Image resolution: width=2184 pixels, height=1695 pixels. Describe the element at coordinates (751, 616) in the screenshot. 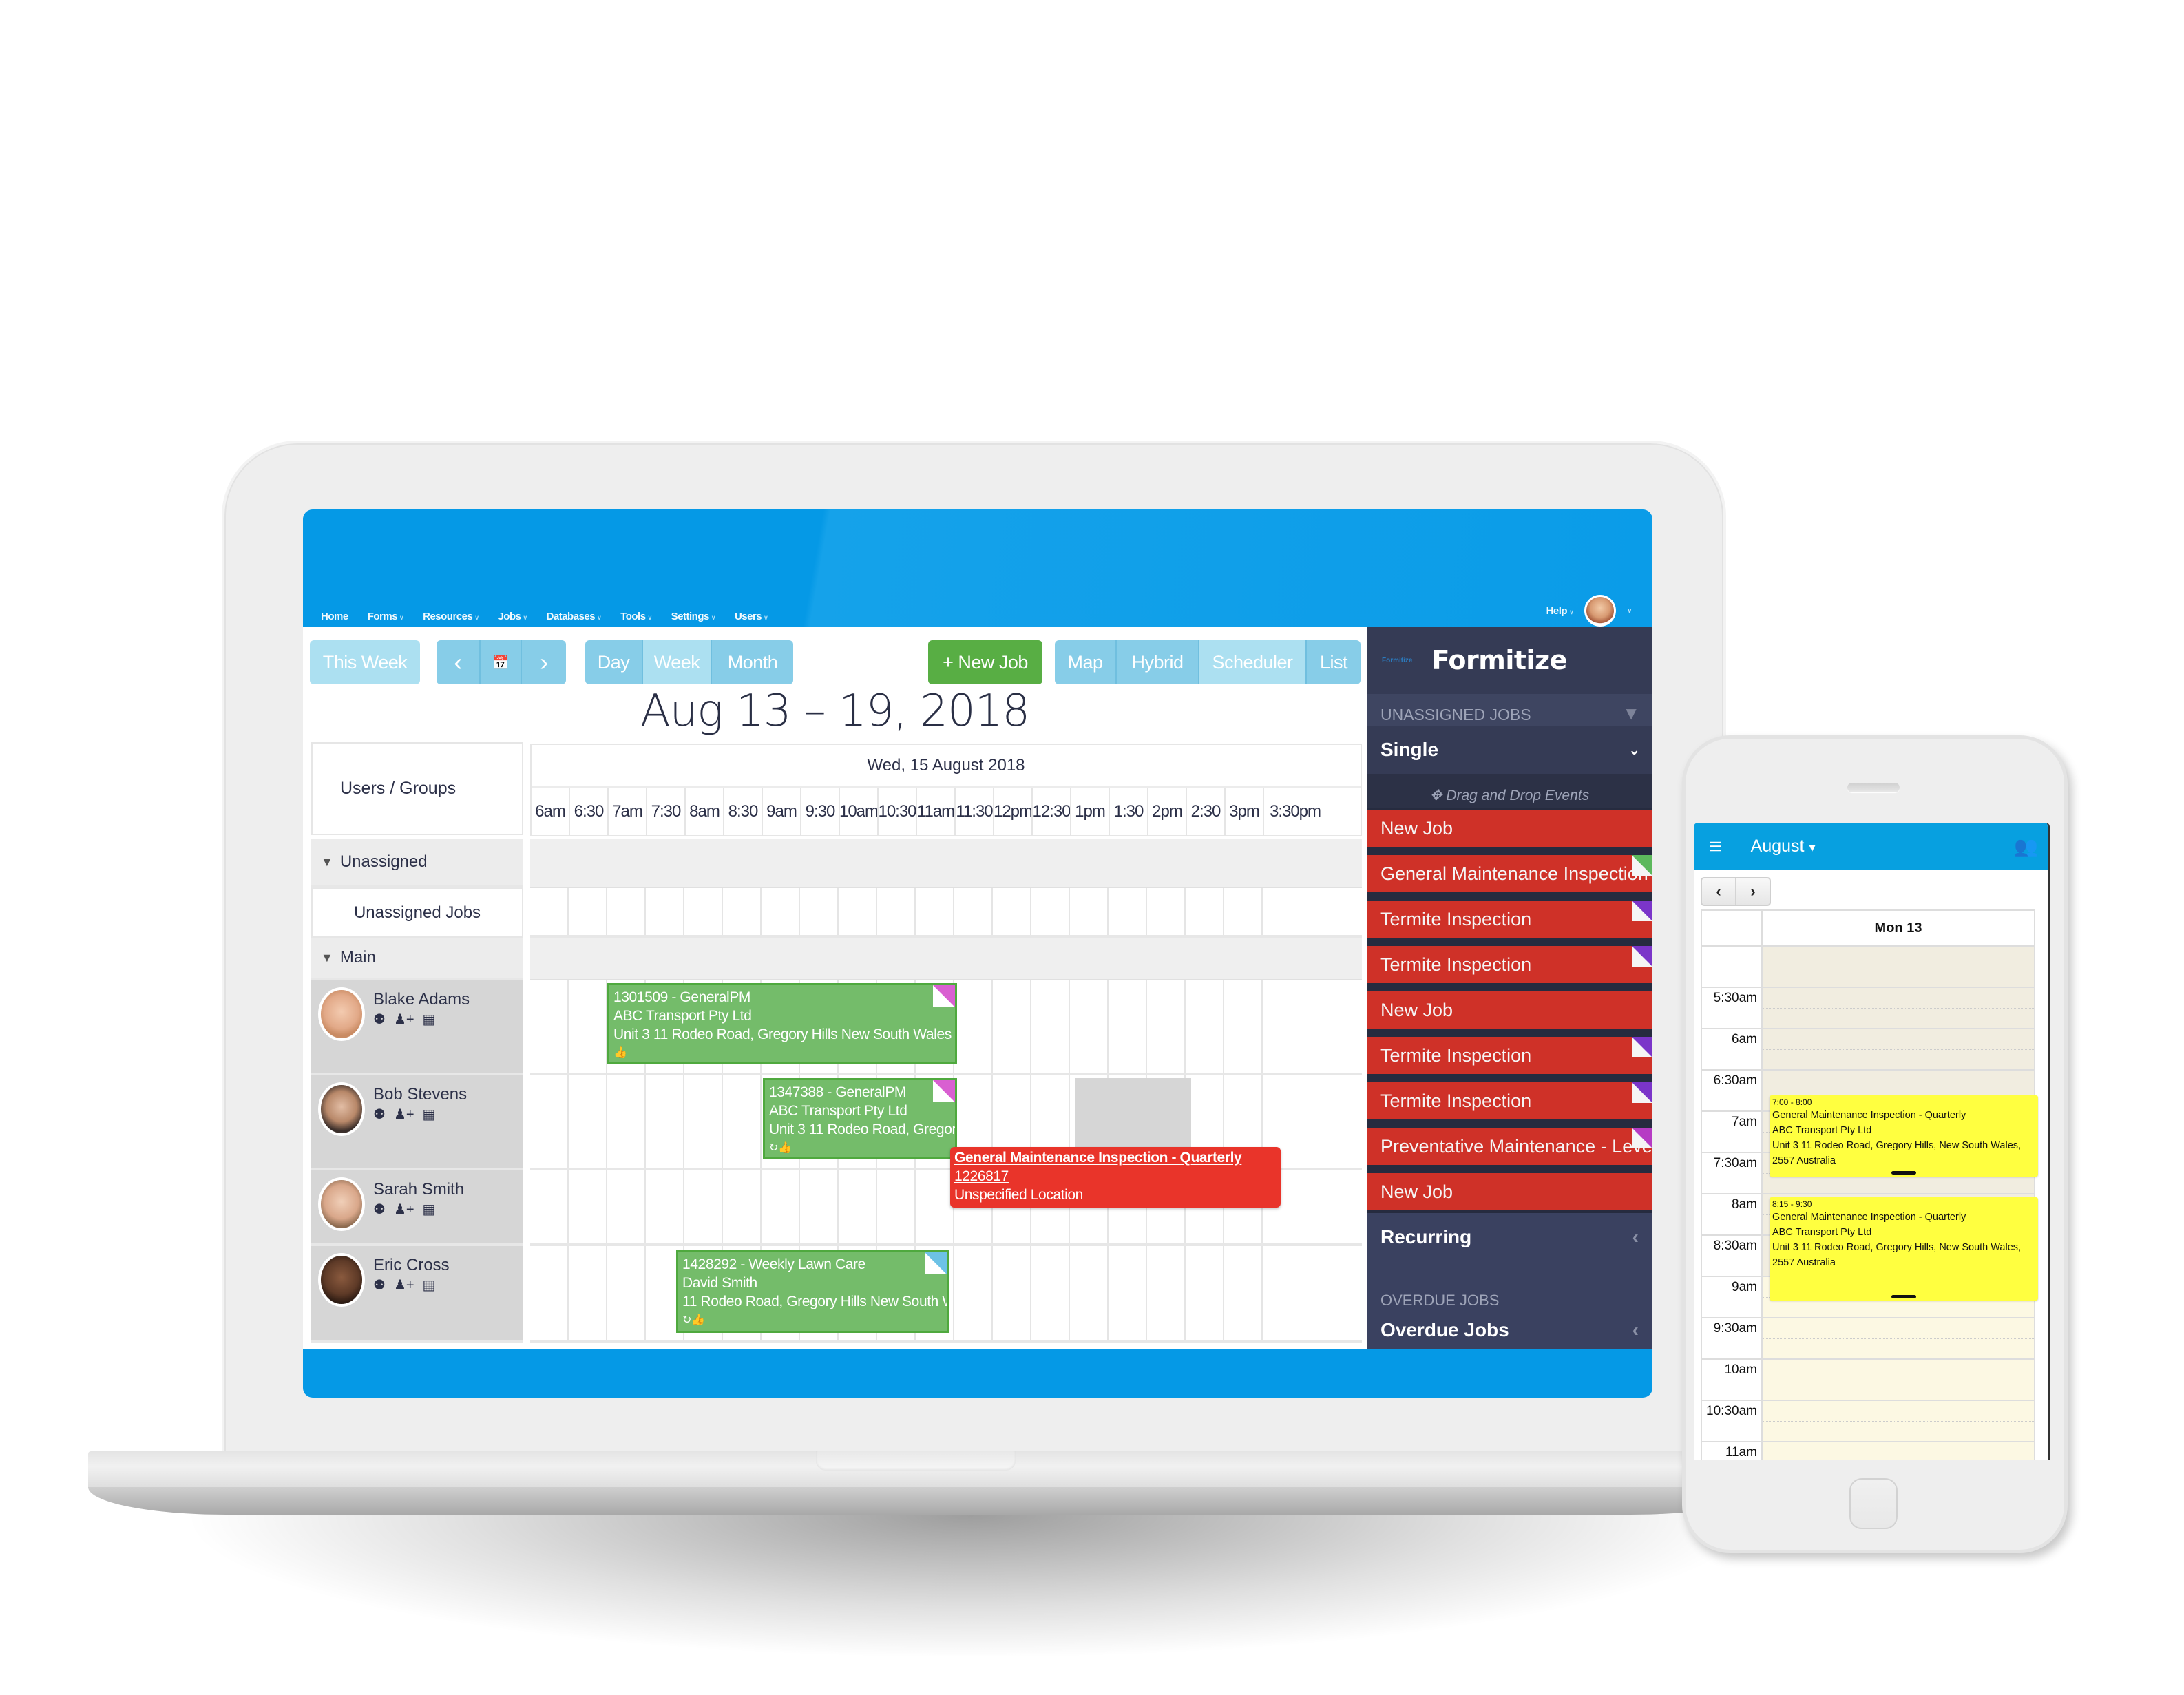

I see `nav-item-users: Users ∨` at that location.